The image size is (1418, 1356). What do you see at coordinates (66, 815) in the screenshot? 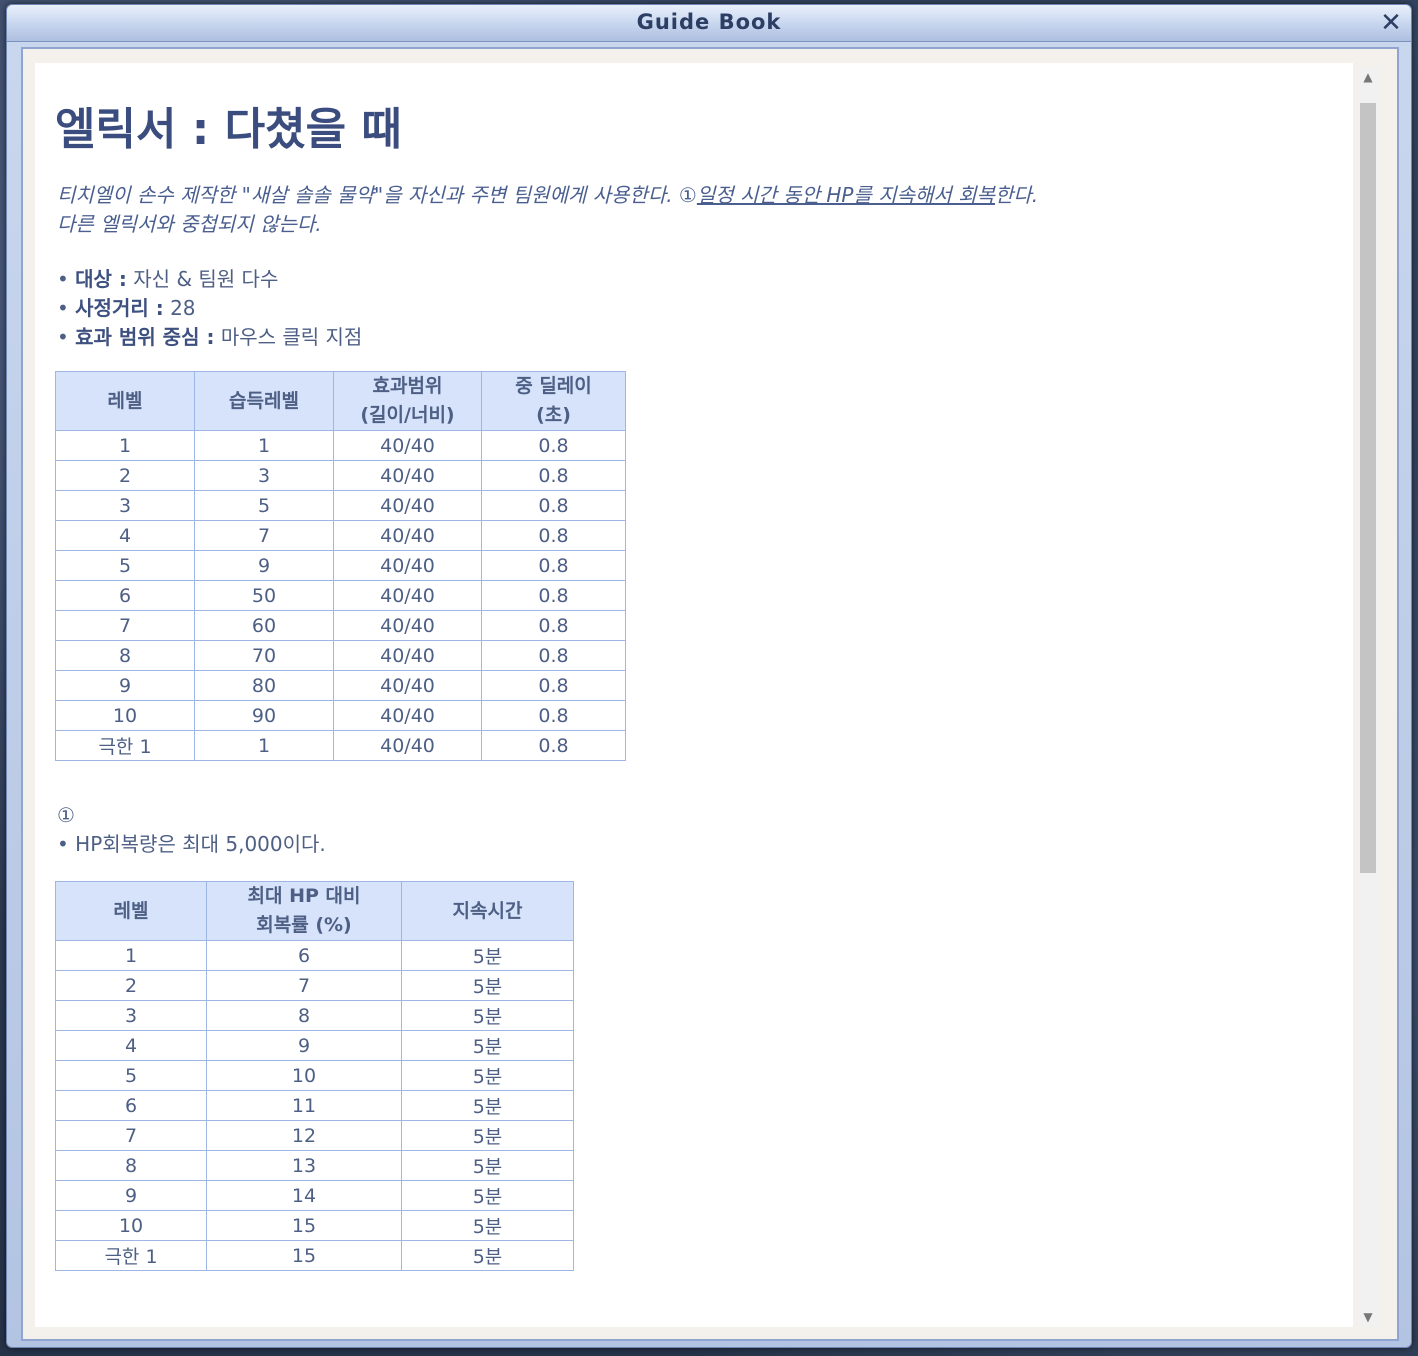
I see `footnote-marker: ①` at bounding box center [66, 815].